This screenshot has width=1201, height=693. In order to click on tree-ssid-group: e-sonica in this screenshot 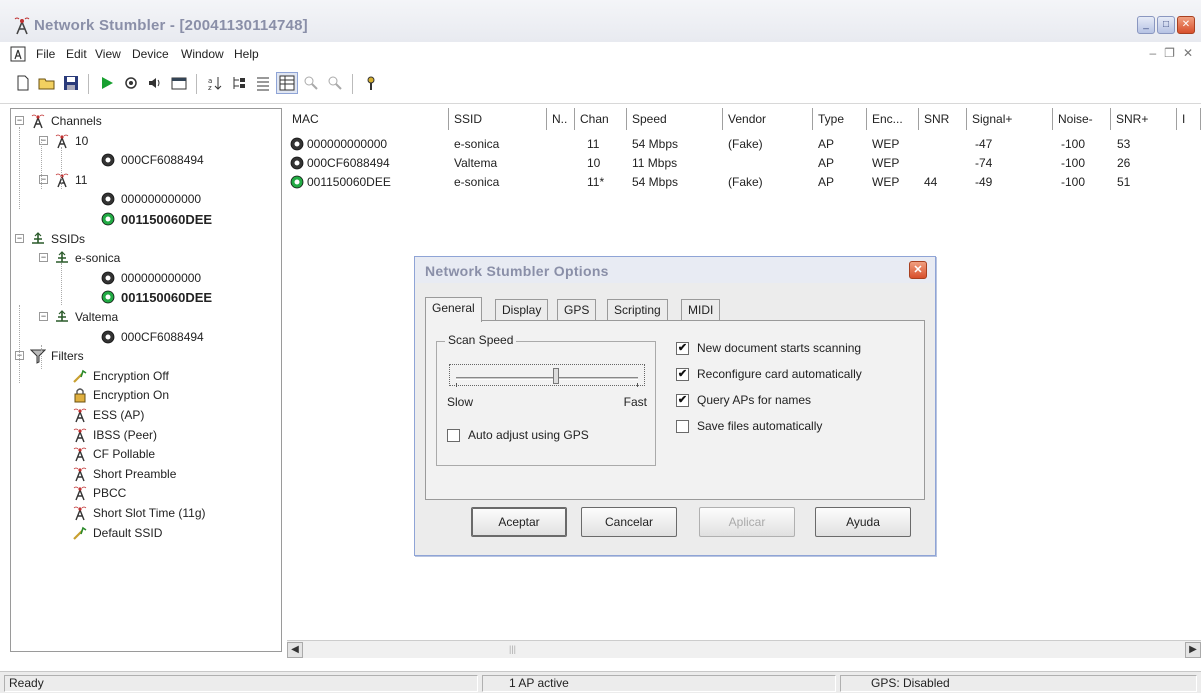, I will do `click(86, 258)`.